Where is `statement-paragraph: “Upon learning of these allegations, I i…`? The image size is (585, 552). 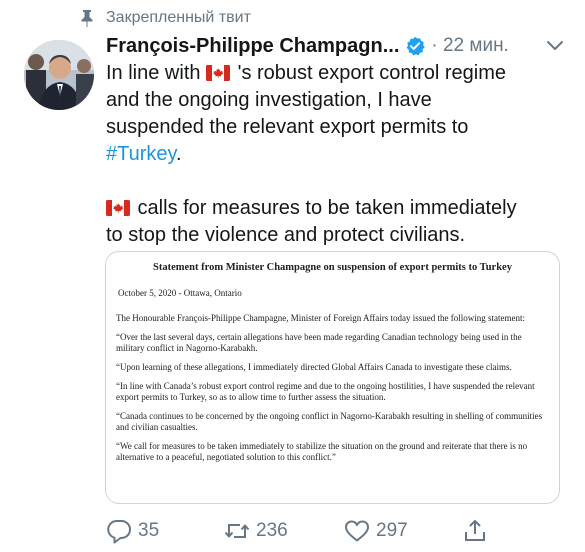
statement-paragraph: “Upon learning of these allegations, I i… is located at coordinates (314, 367).